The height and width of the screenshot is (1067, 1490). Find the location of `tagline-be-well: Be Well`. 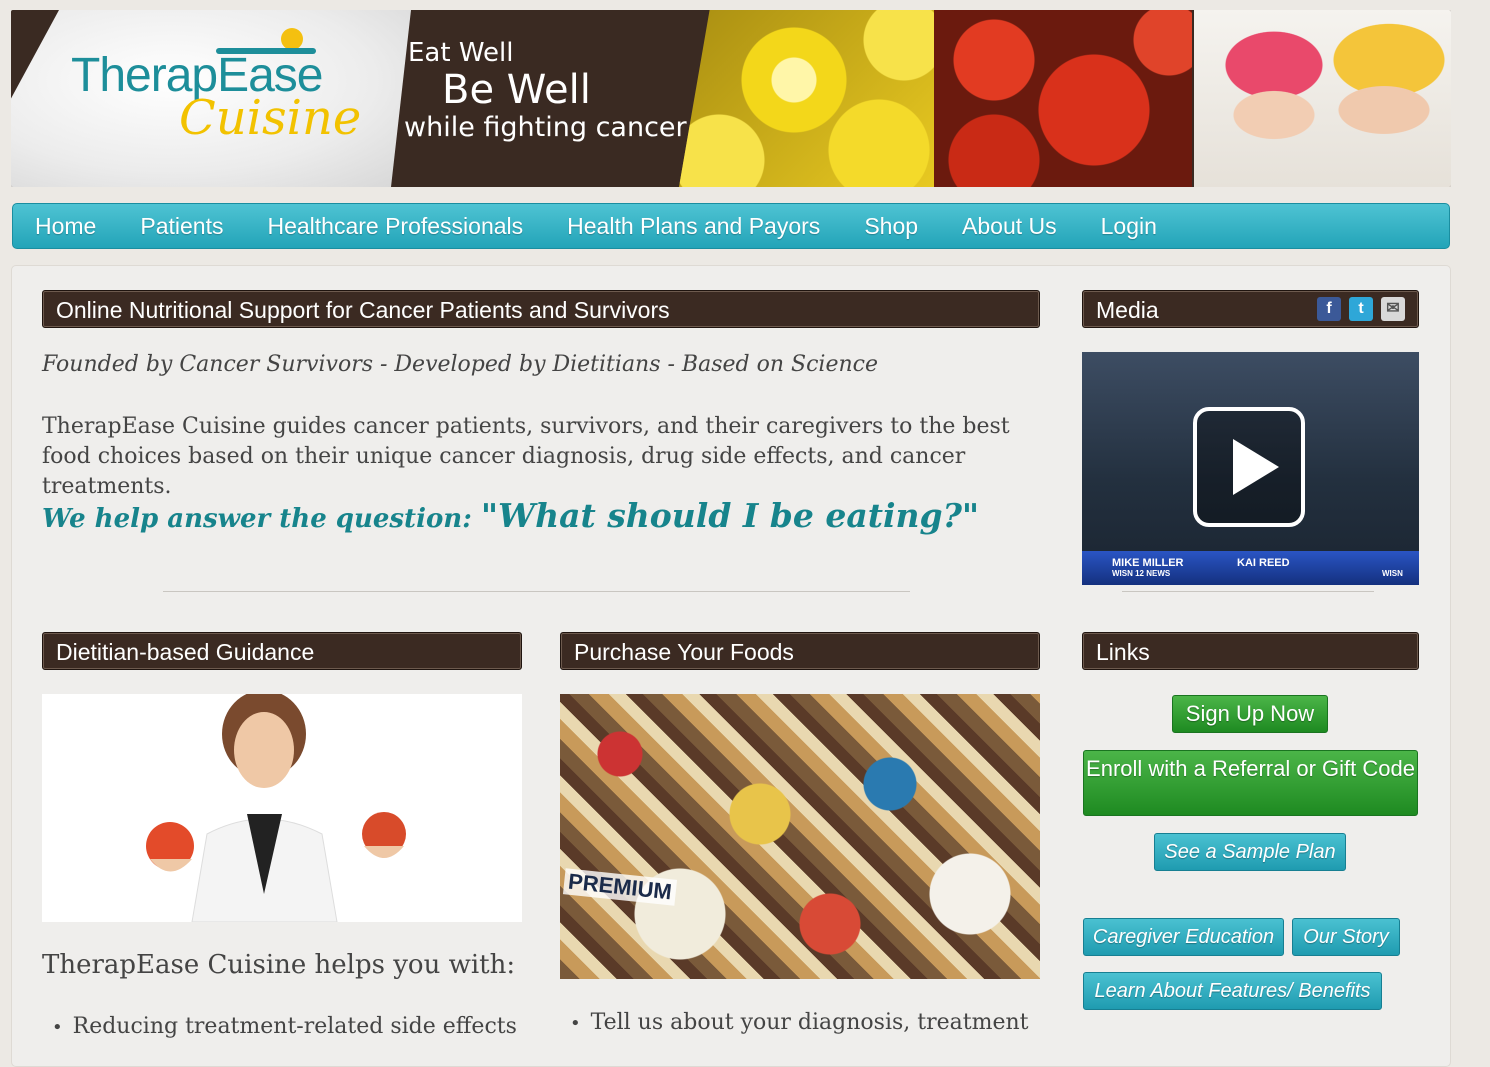

tagline-be-well: Be Well is located at coordinates (516, 90).